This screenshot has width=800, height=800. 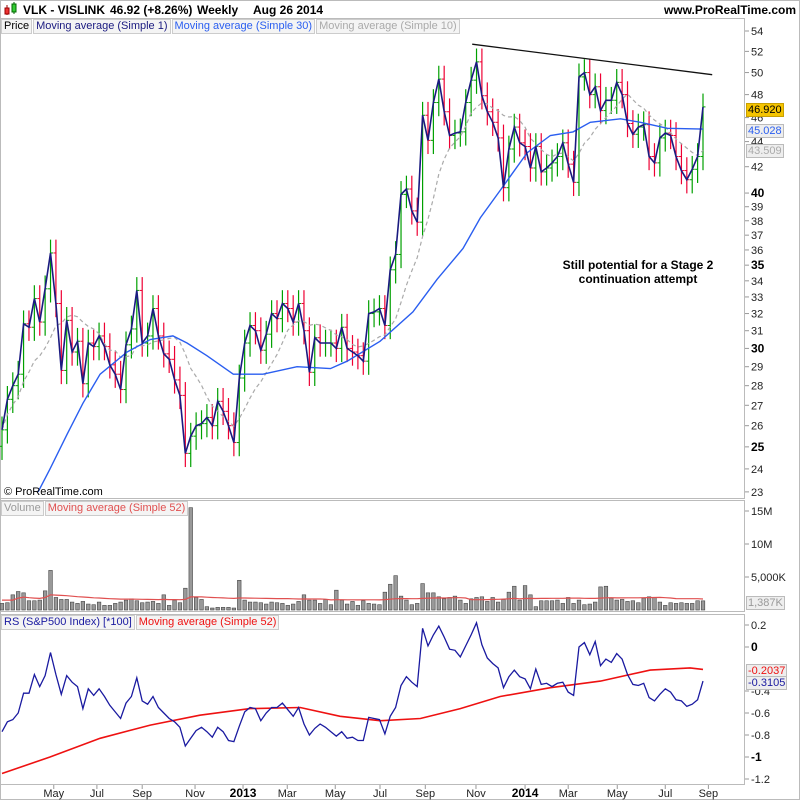 What do you see at coordinates (758, 626) in the screenshot?
I see `rs-axis-label: 0.2` at bounding box center [758, 626].